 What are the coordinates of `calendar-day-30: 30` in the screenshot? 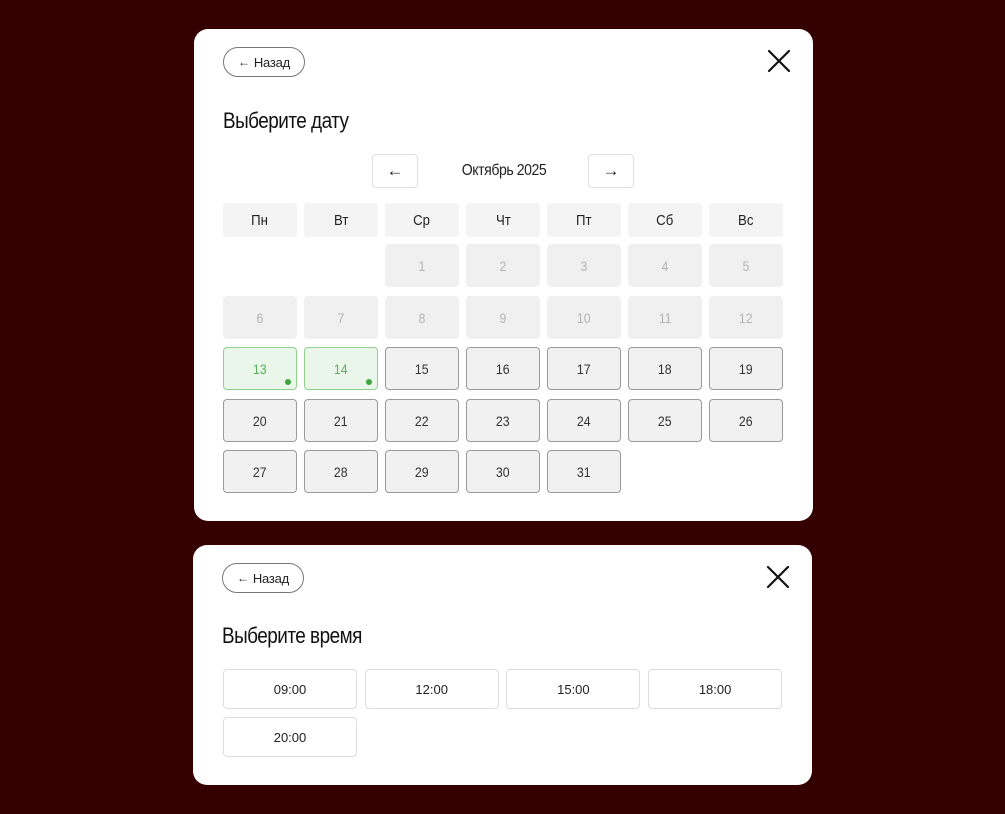 It's located at (503, 471).